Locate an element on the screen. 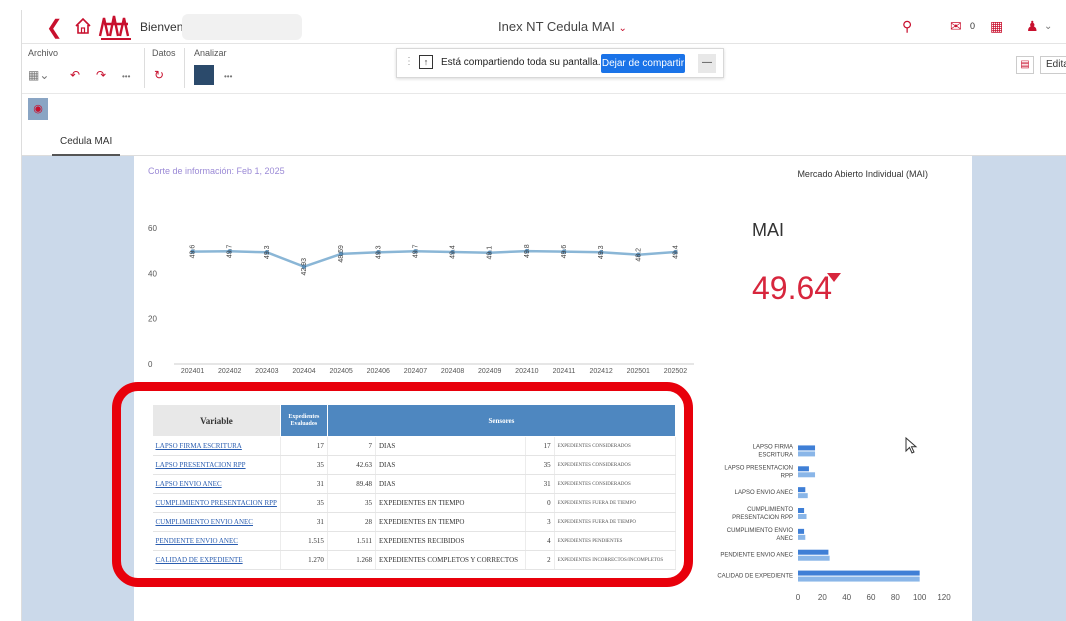 This screenshot has width=1066, height=621. x-tick-label: 202501 is located at coordinates (638, 371).